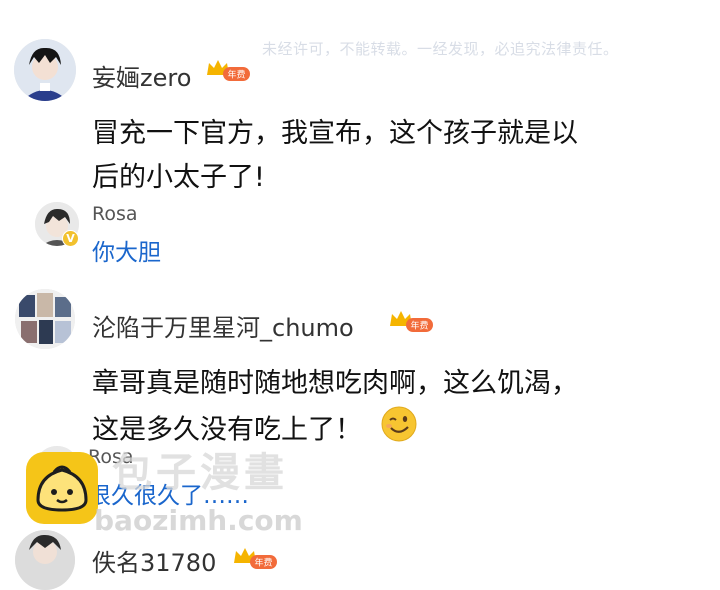 The image size is (720, 590). Describe the element at coordinates (335, 383) in the screenshot. I see `comment-text-line: 章哥真是随时随地想吃肉啊，这么饥渴，` at that location.